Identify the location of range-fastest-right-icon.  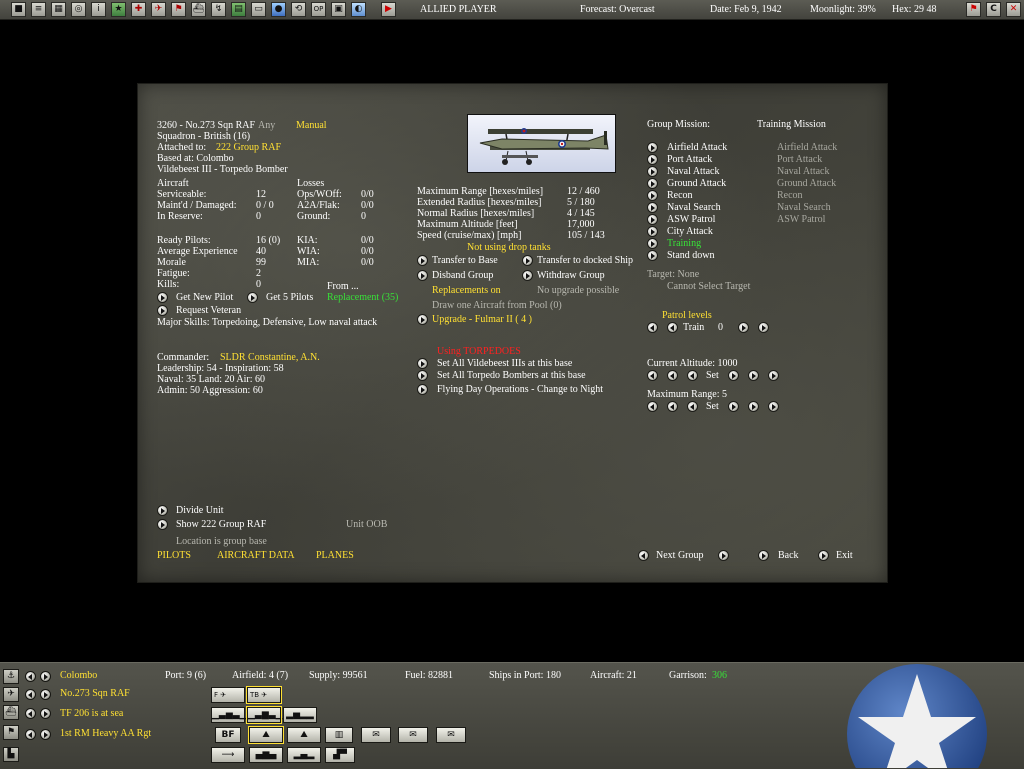
(773, 406).